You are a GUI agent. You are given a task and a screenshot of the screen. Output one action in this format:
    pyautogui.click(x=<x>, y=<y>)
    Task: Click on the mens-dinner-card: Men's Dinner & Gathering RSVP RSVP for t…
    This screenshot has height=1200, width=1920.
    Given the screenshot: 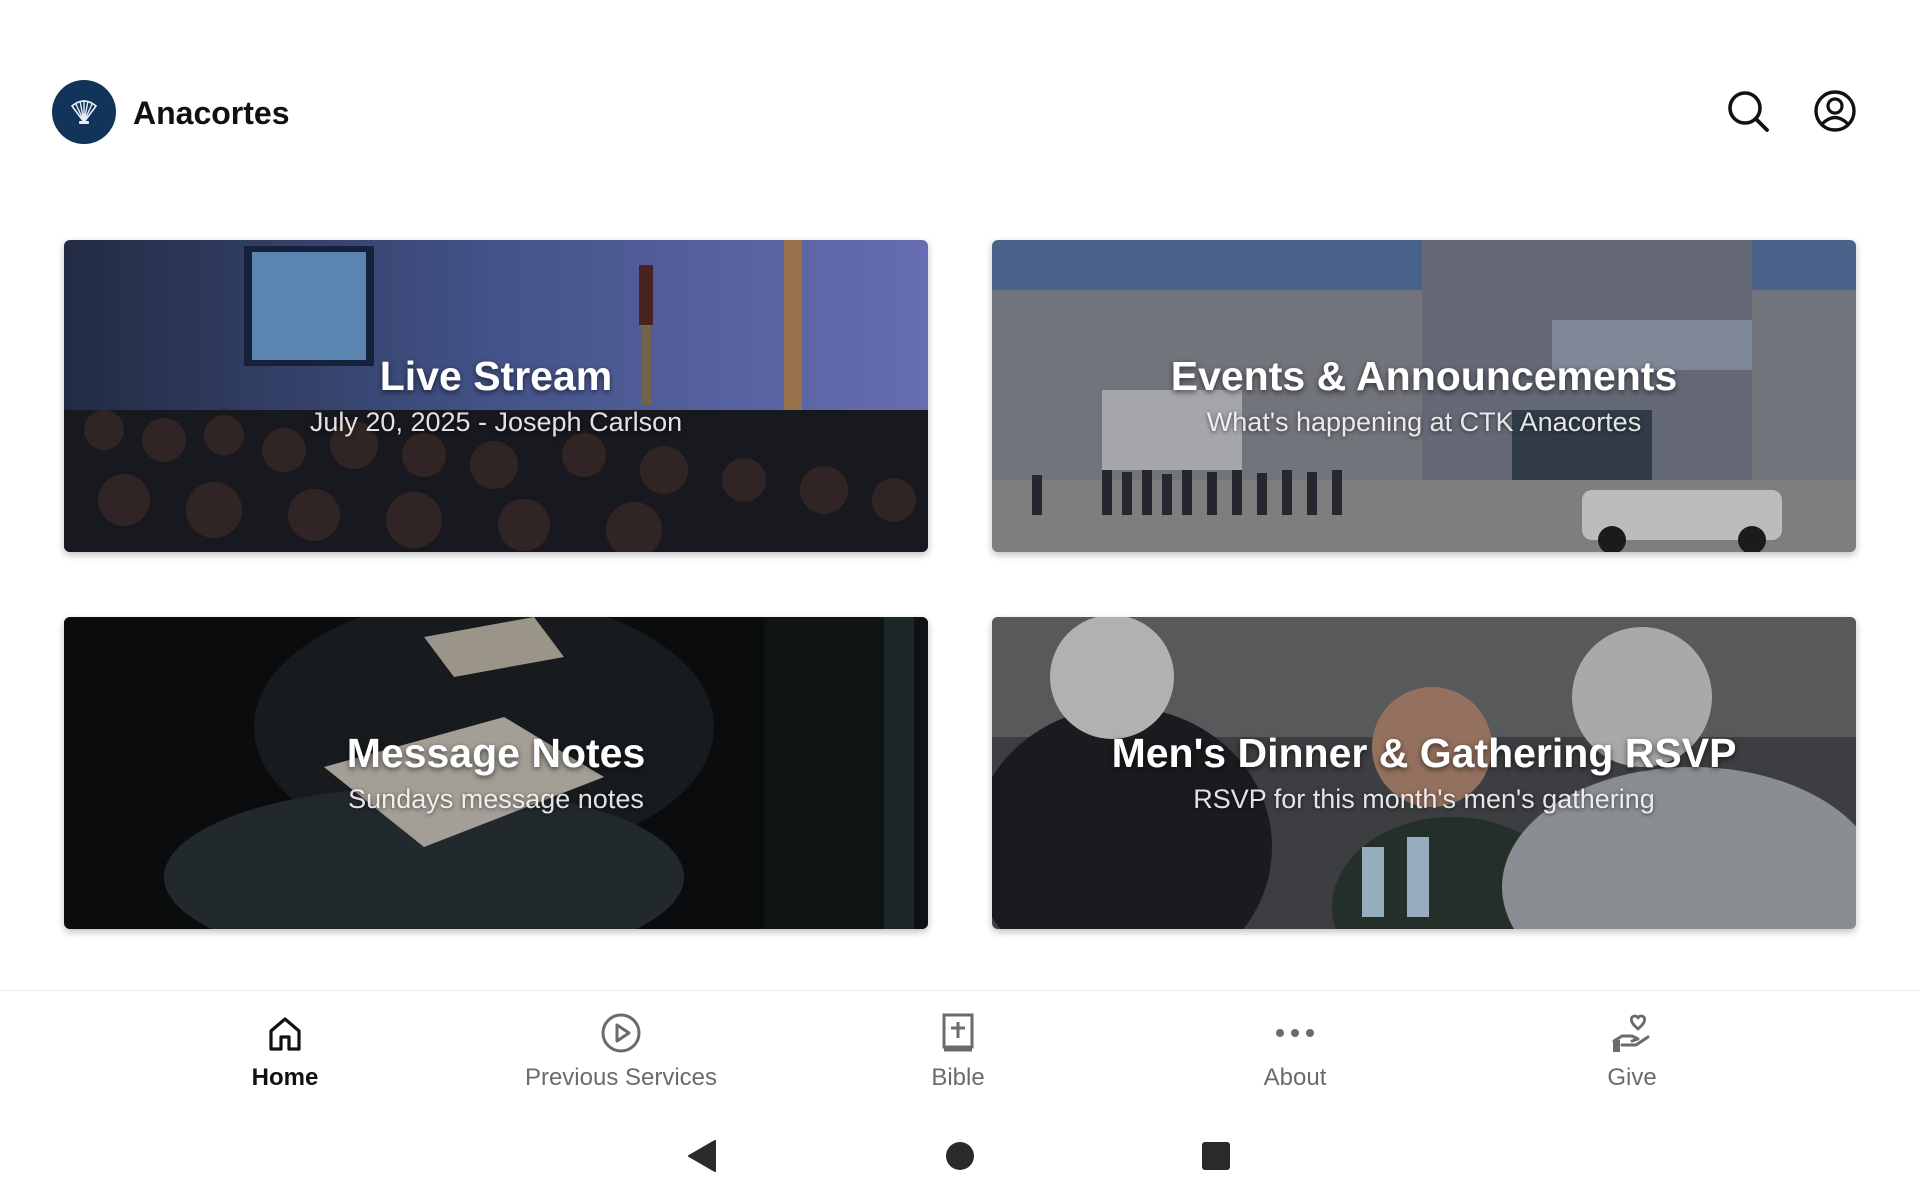 What is the action you would take?
    pyautogui.click(x=1424, y=773)
    